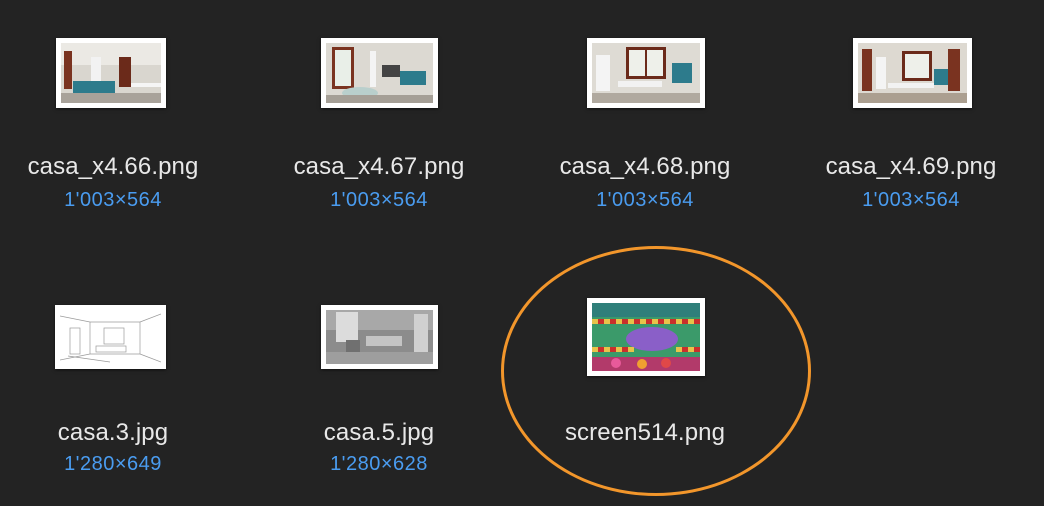 Image resolution: width=1044 pixels, height=506 pixels. What do you see at coordinates (113, 432) in the screenshot?
I see `file-name: casa.3.jpg` at bounding box center [113, 432].